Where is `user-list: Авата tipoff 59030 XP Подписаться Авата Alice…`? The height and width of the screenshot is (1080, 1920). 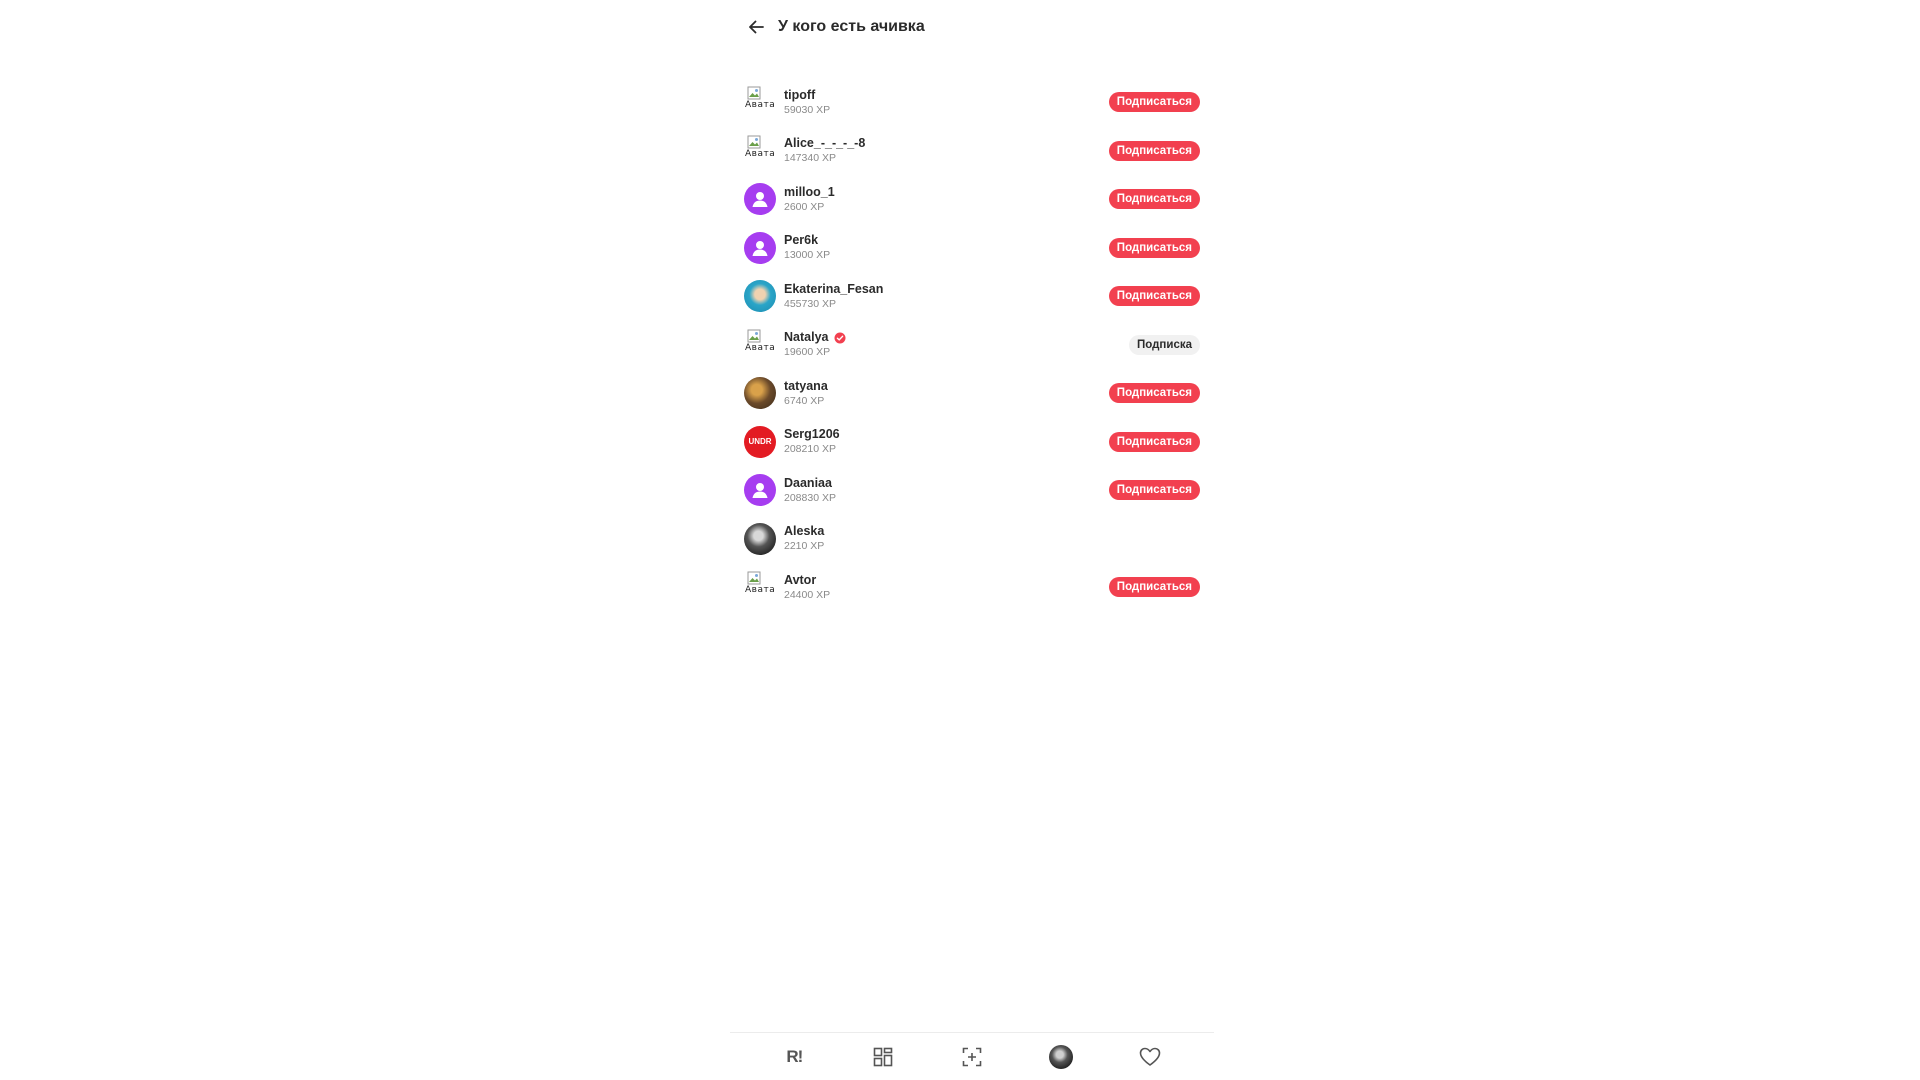 user-list: Авата tipoff 59030 XP Подписаться Авата Alice… is located at coordinates (972, 345).